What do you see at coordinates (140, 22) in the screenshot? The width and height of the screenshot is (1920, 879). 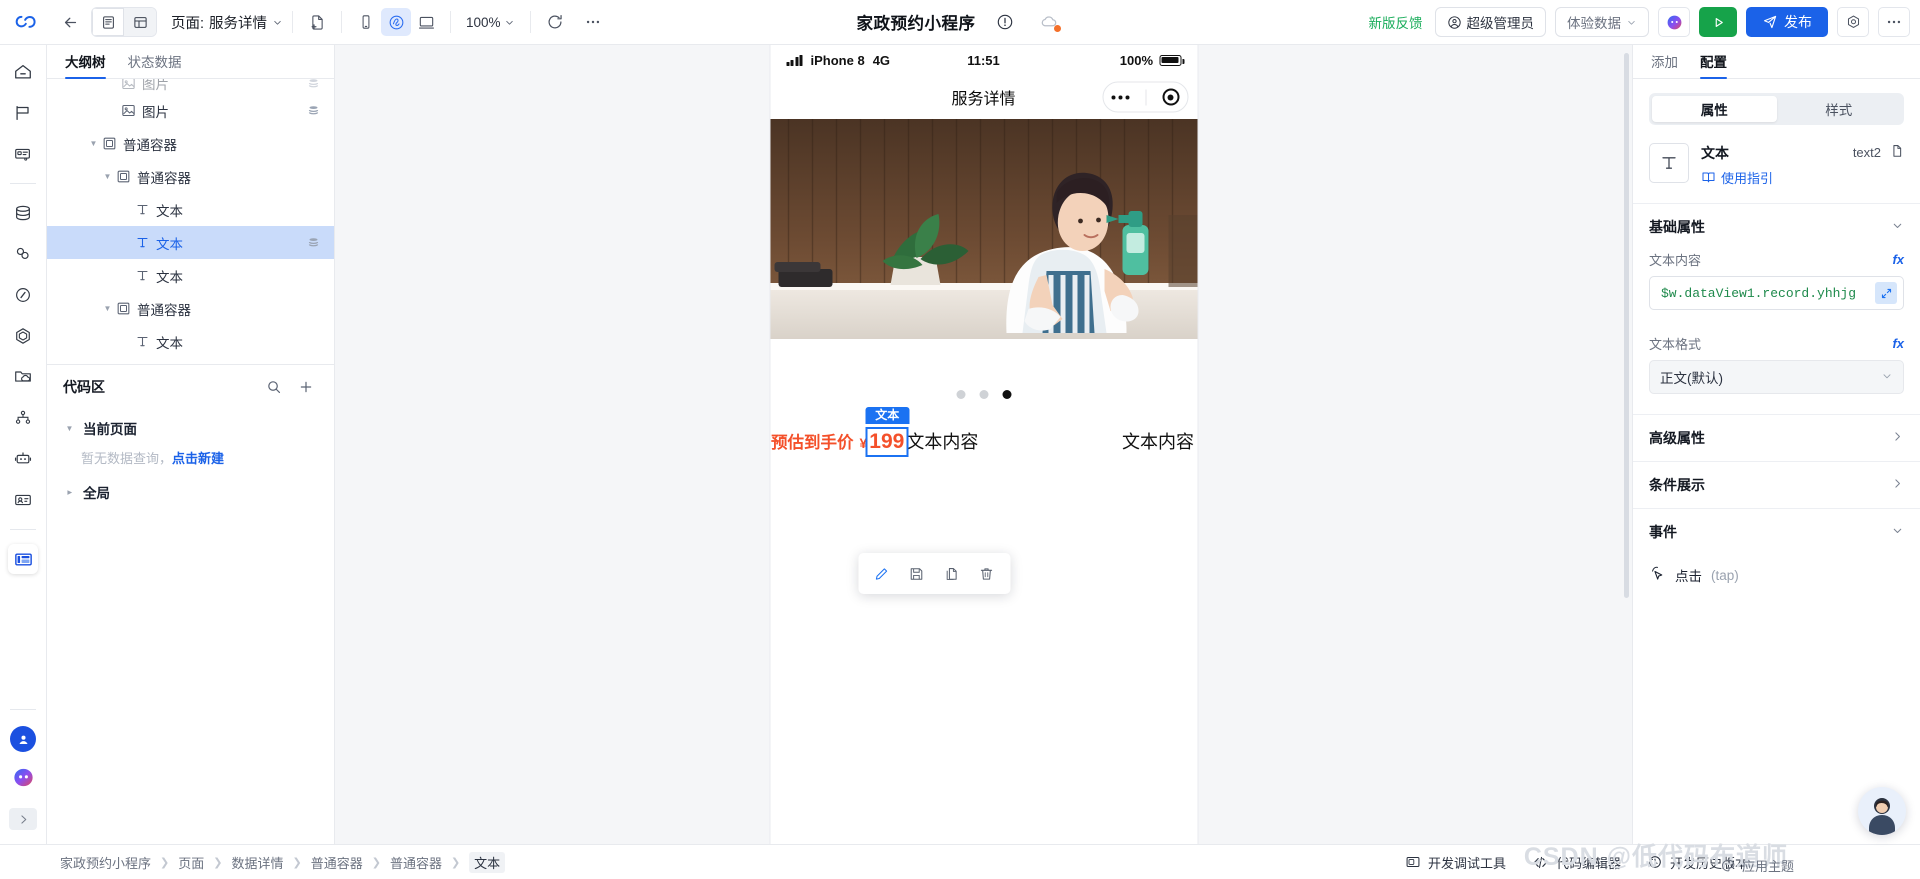 I see `view-grid-button` at bounding box center [140, 22].